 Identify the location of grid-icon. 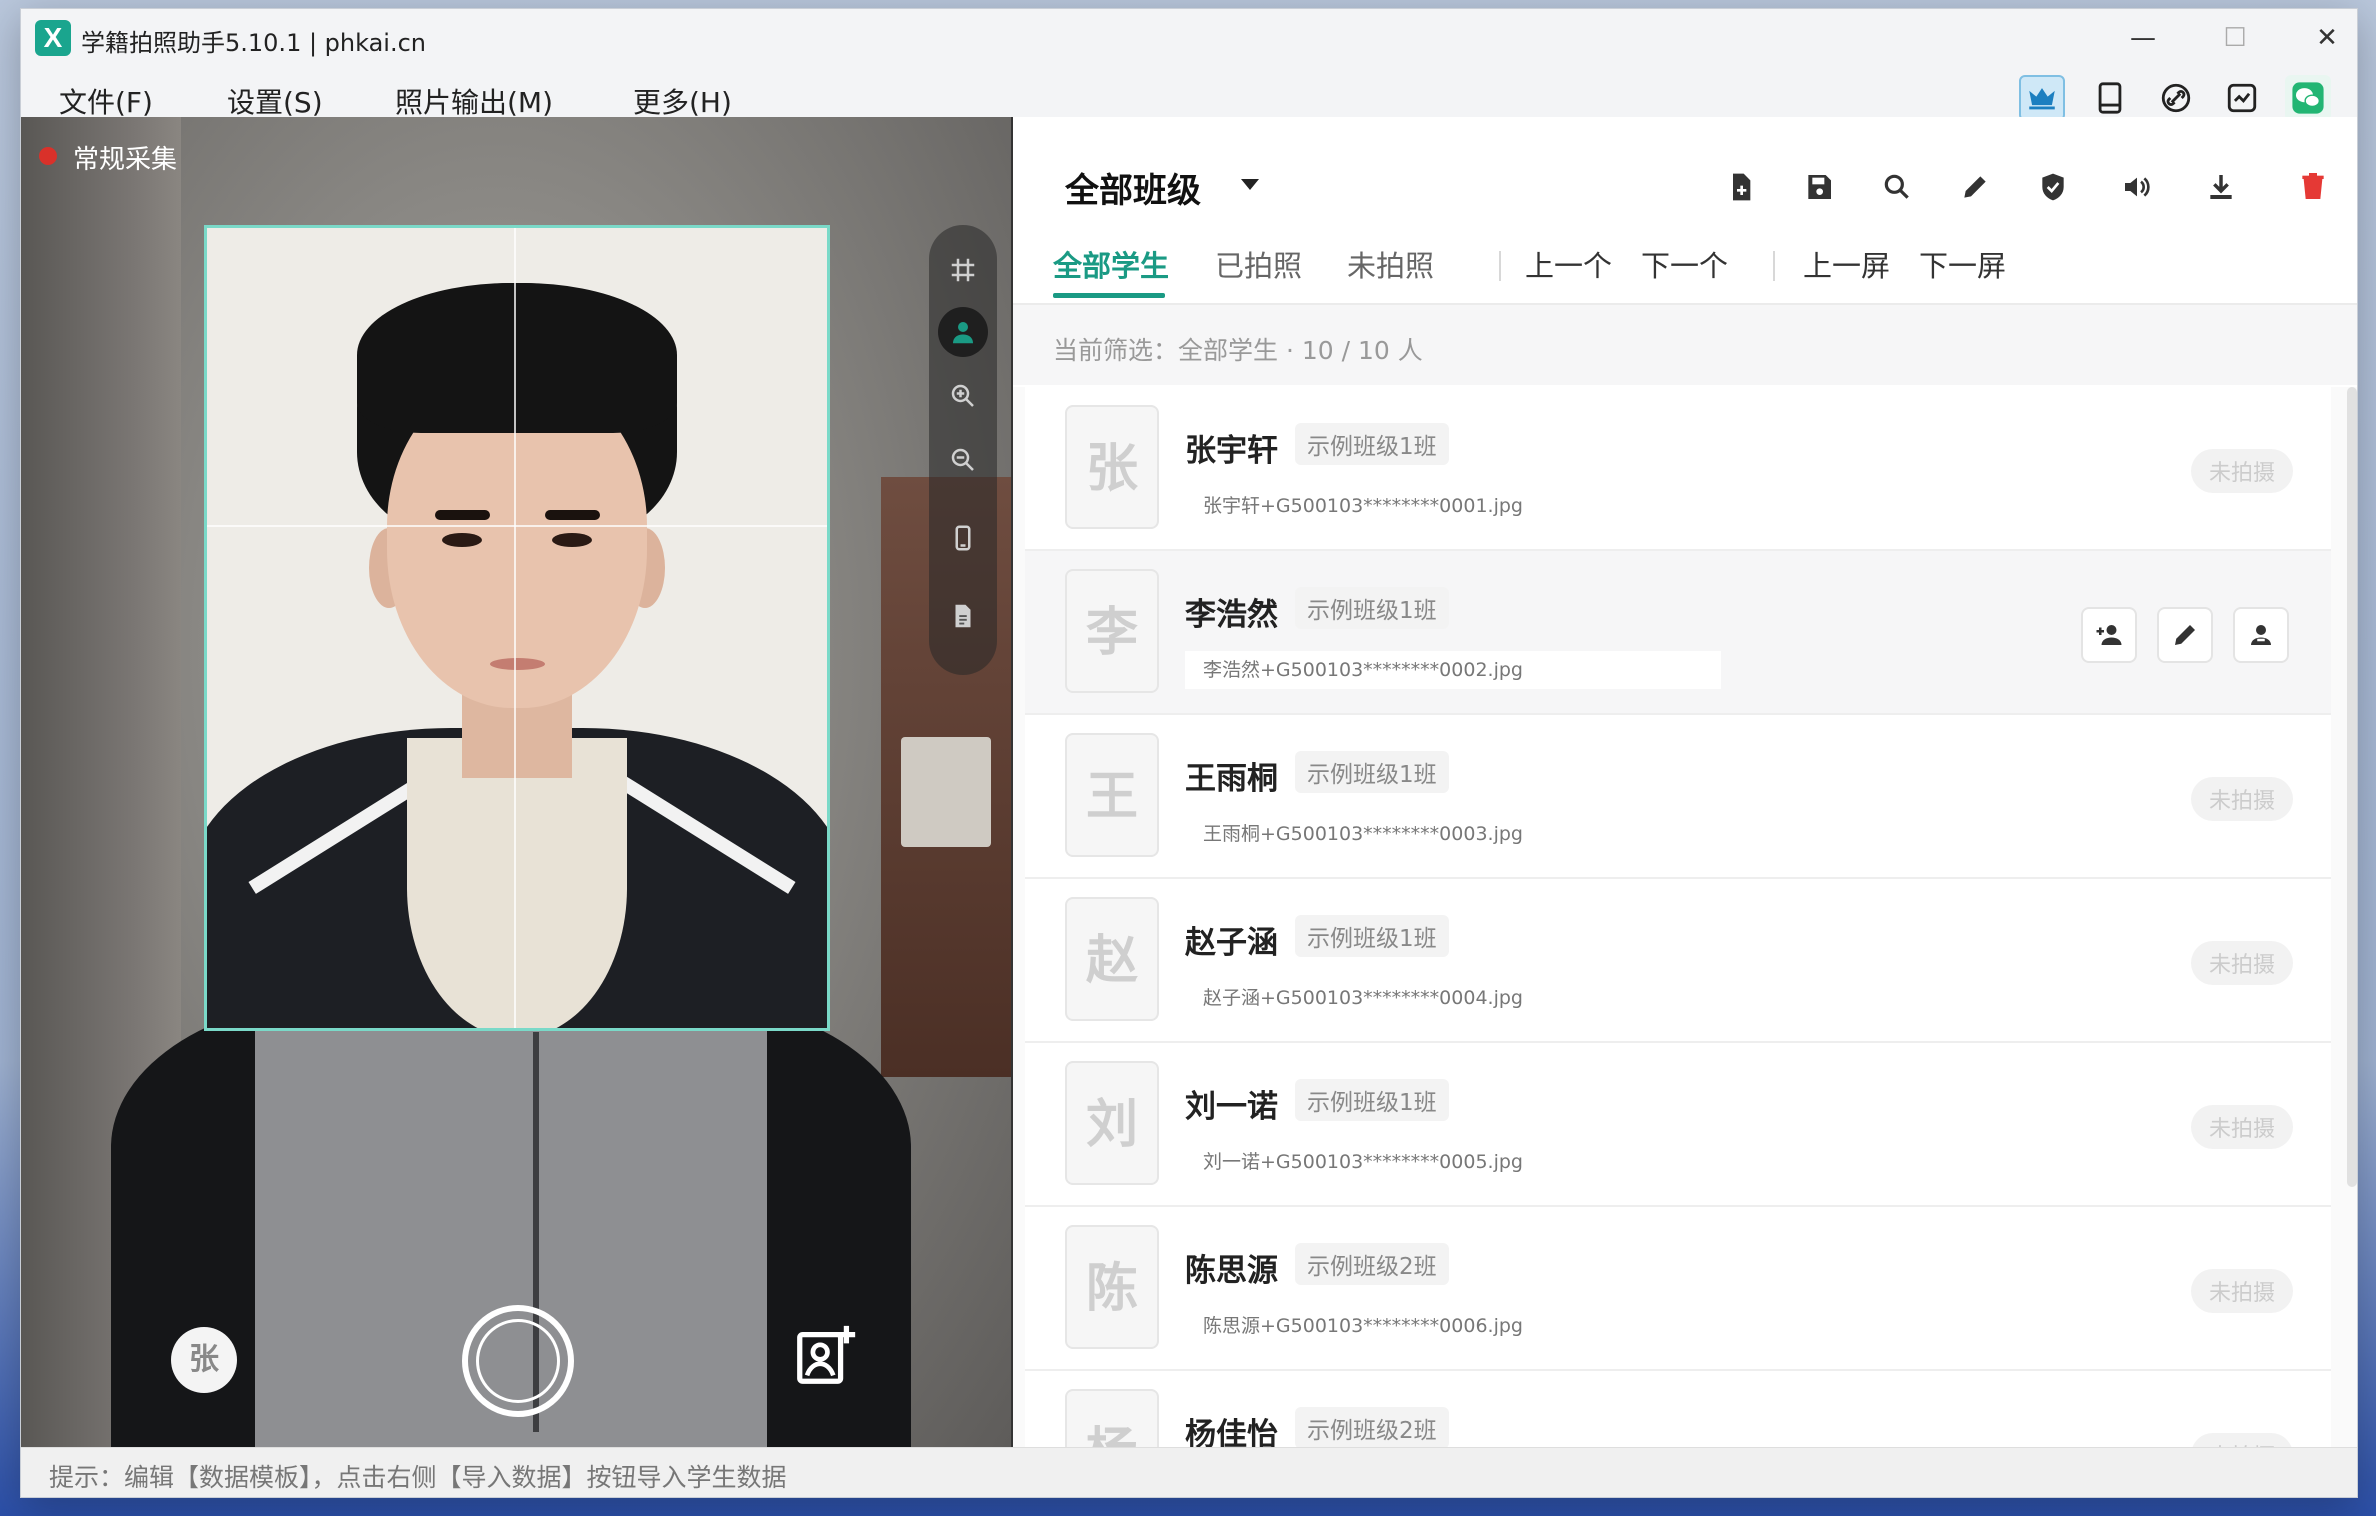
(963, 270).